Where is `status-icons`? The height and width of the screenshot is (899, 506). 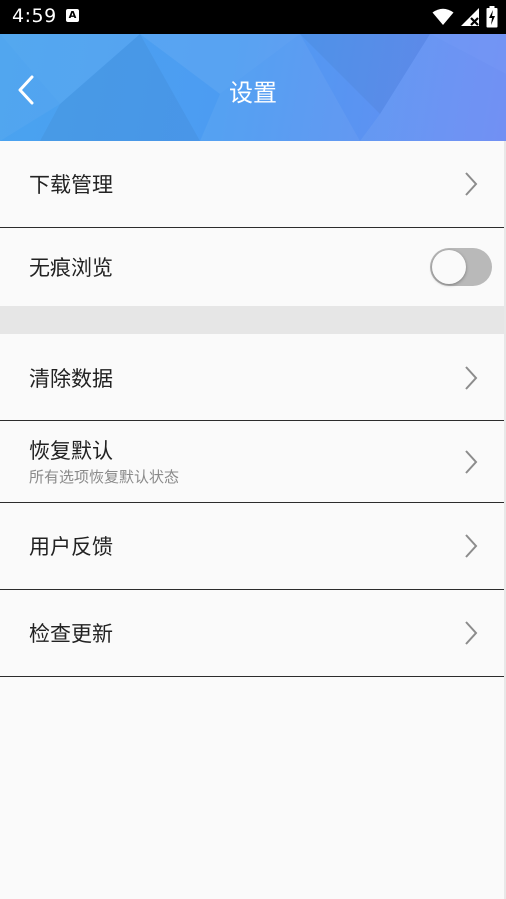
status-icons is located at coordinates (465, 17).